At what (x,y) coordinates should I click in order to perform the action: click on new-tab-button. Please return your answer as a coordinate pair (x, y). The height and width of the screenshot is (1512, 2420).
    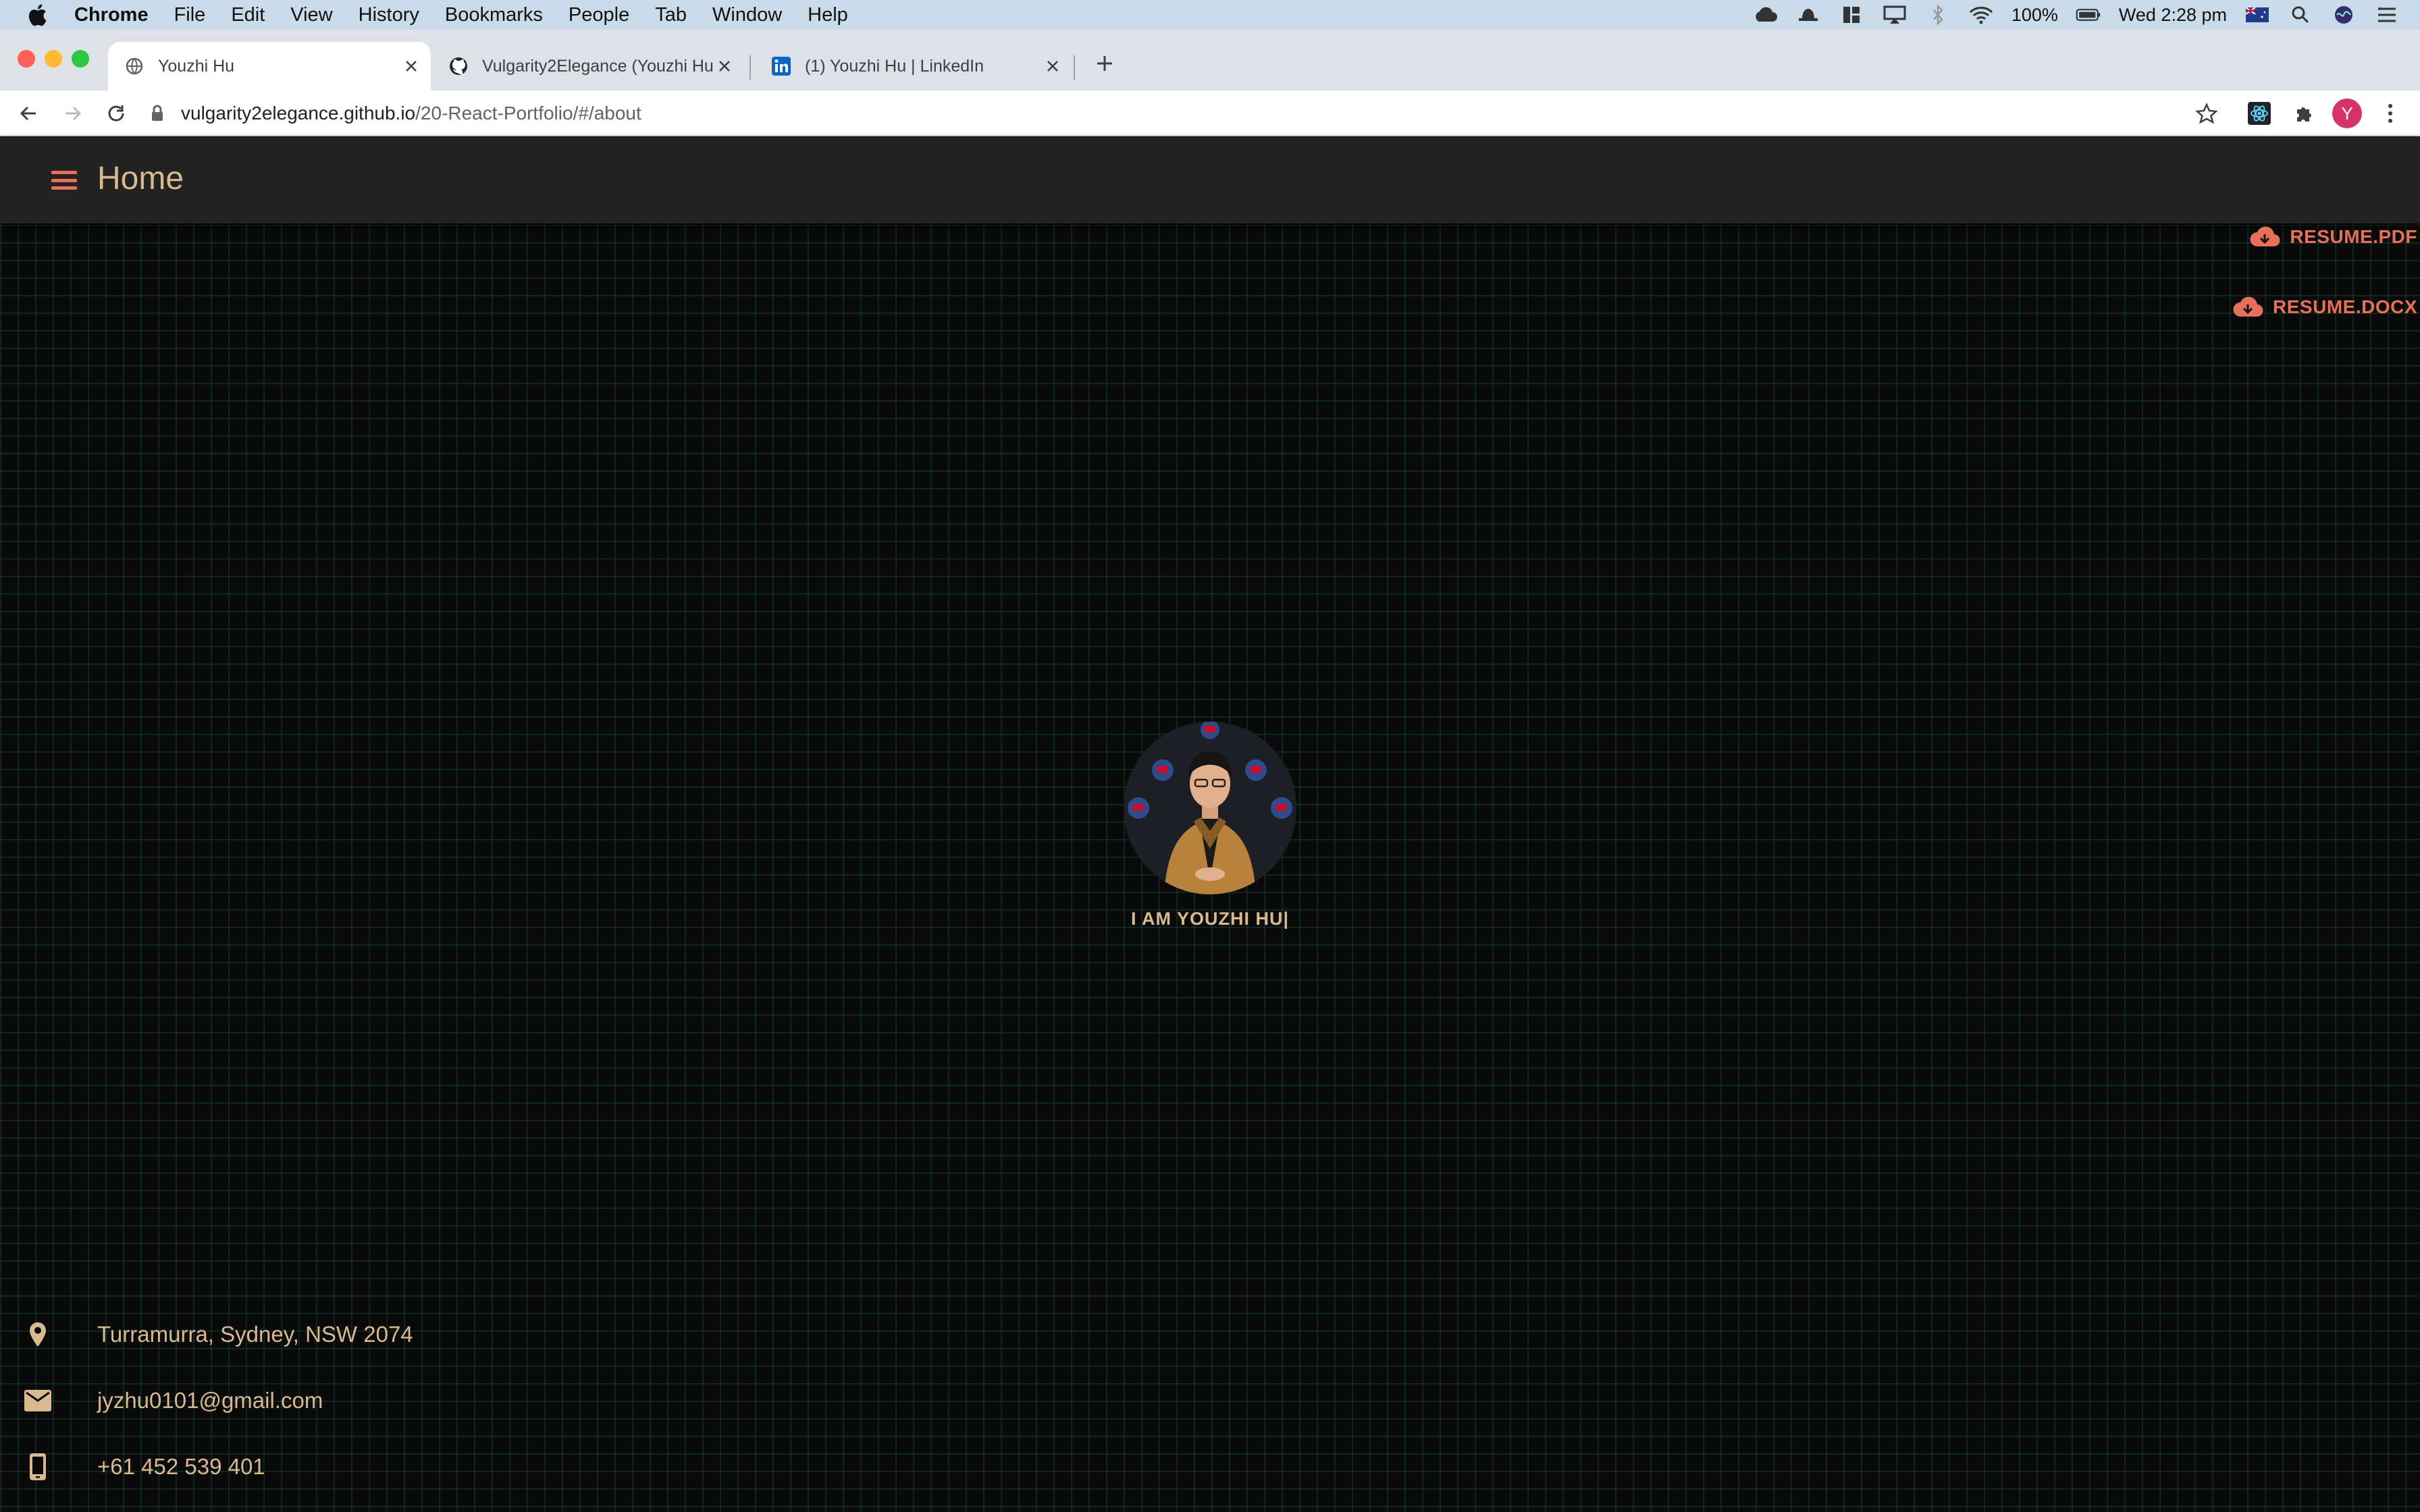
    Looking at the image, I should click on (1104, 63).